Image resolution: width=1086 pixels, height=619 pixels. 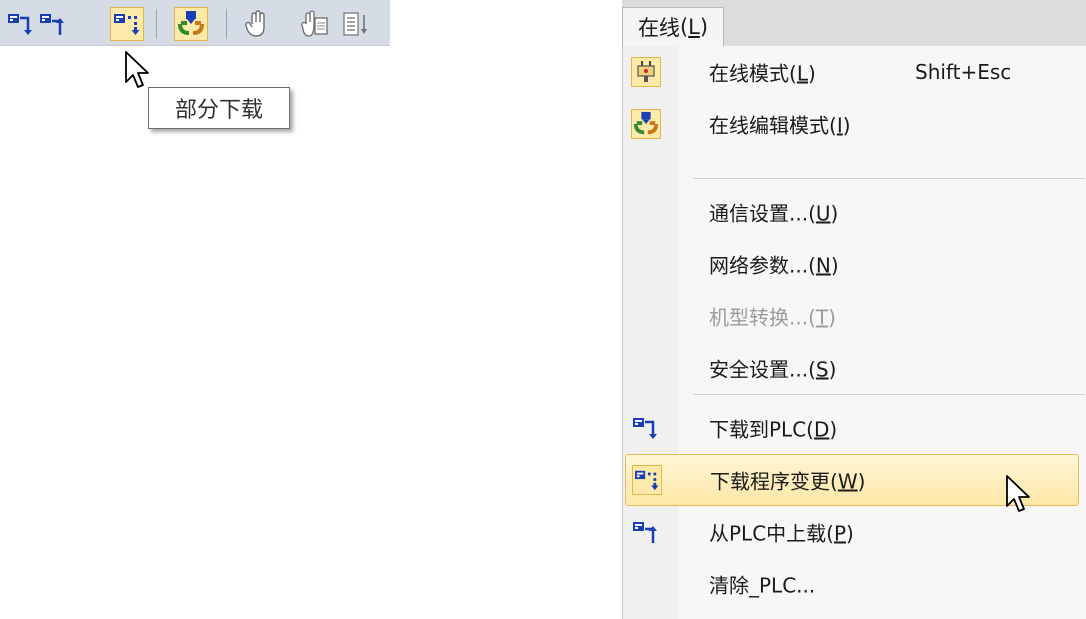 What do you see at coordinates (854, 212) in the screenshot?
I see `menu-item-comm-settings: 通信设置...(U)` at bounding box center [854, 212].